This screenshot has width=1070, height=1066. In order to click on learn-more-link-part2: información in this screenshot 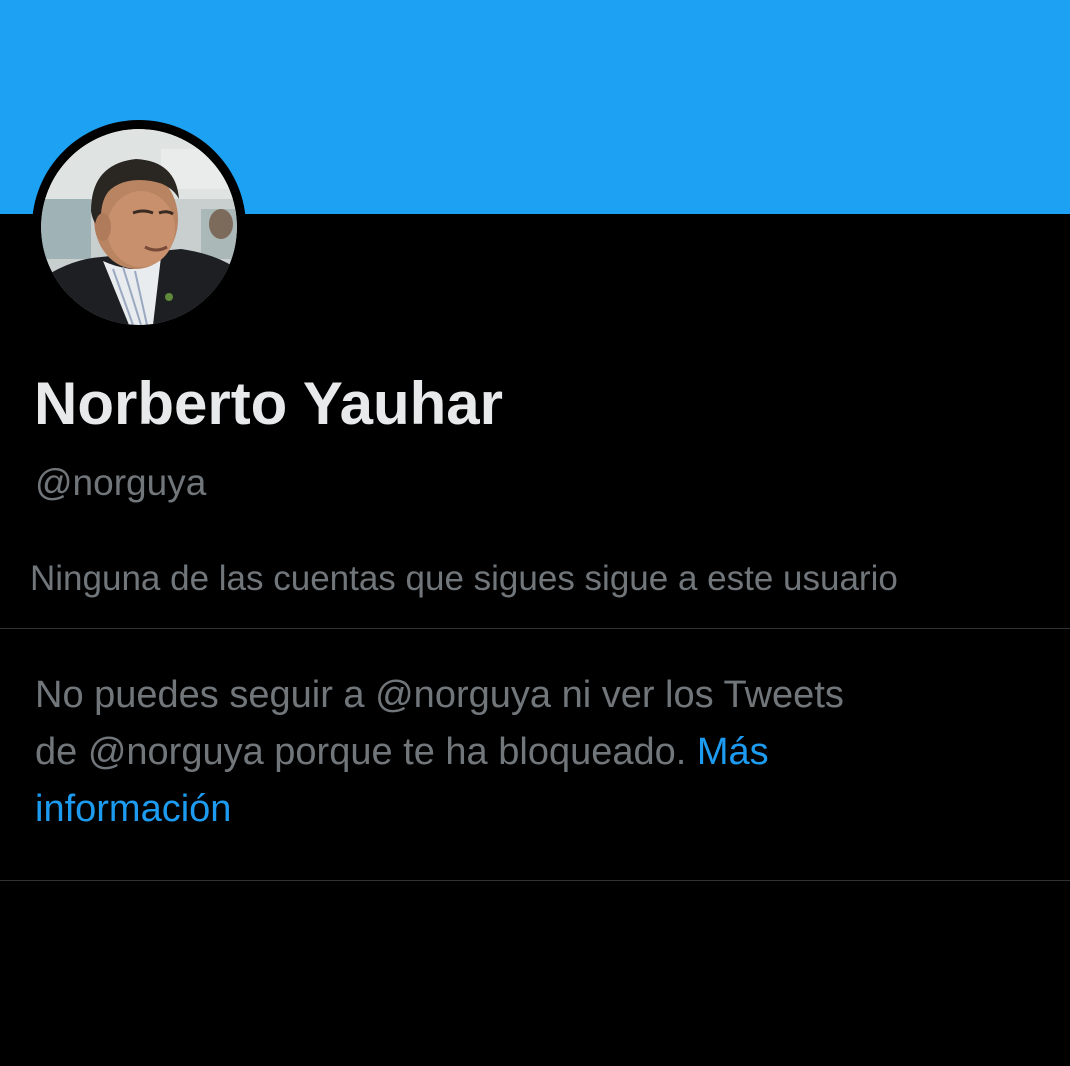, I will do `click(133, 809)`.